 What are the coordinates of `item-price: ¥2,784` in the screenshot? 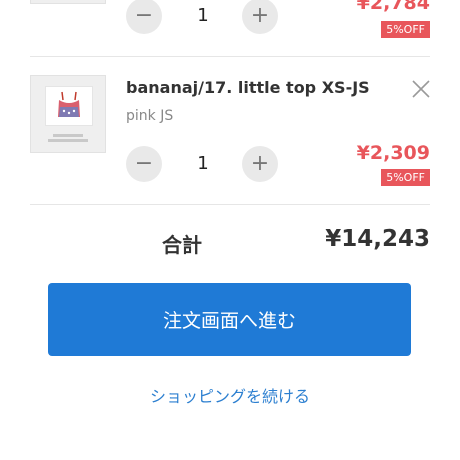 It's located at (393, 7).